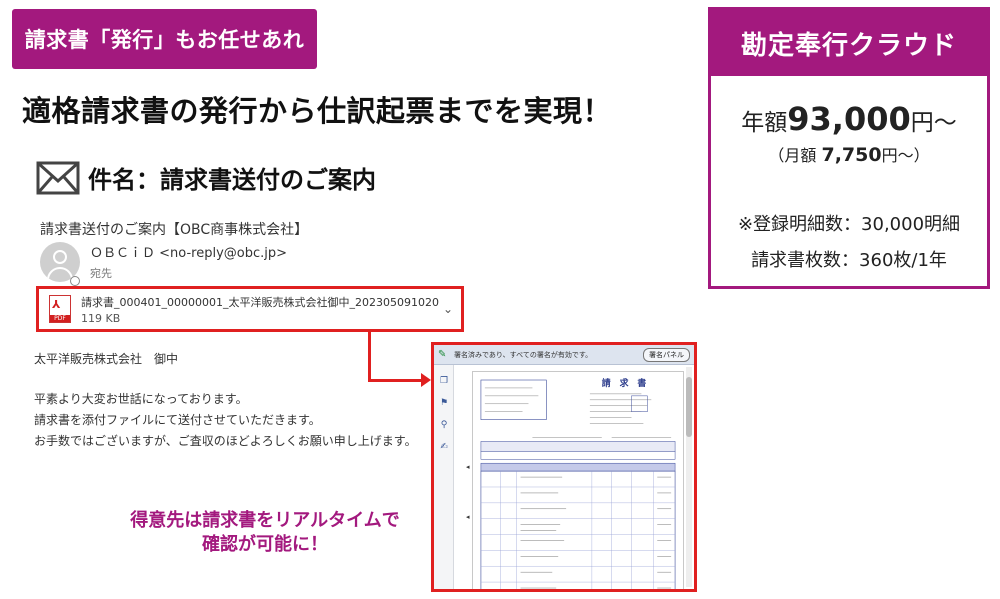 The image size is (1000, 599). I want to click on viewer-sidebar: ❐ ⚑ ⚲ ✍, so click(444, 477).